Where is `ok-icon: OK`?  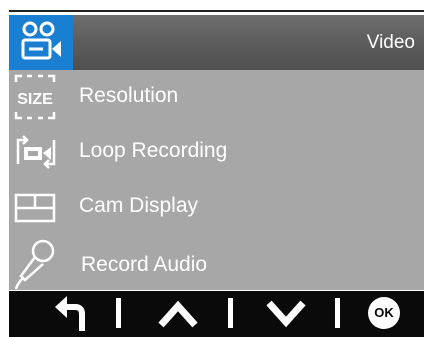
ok-icon: OK is located at coordinates (384, 313).